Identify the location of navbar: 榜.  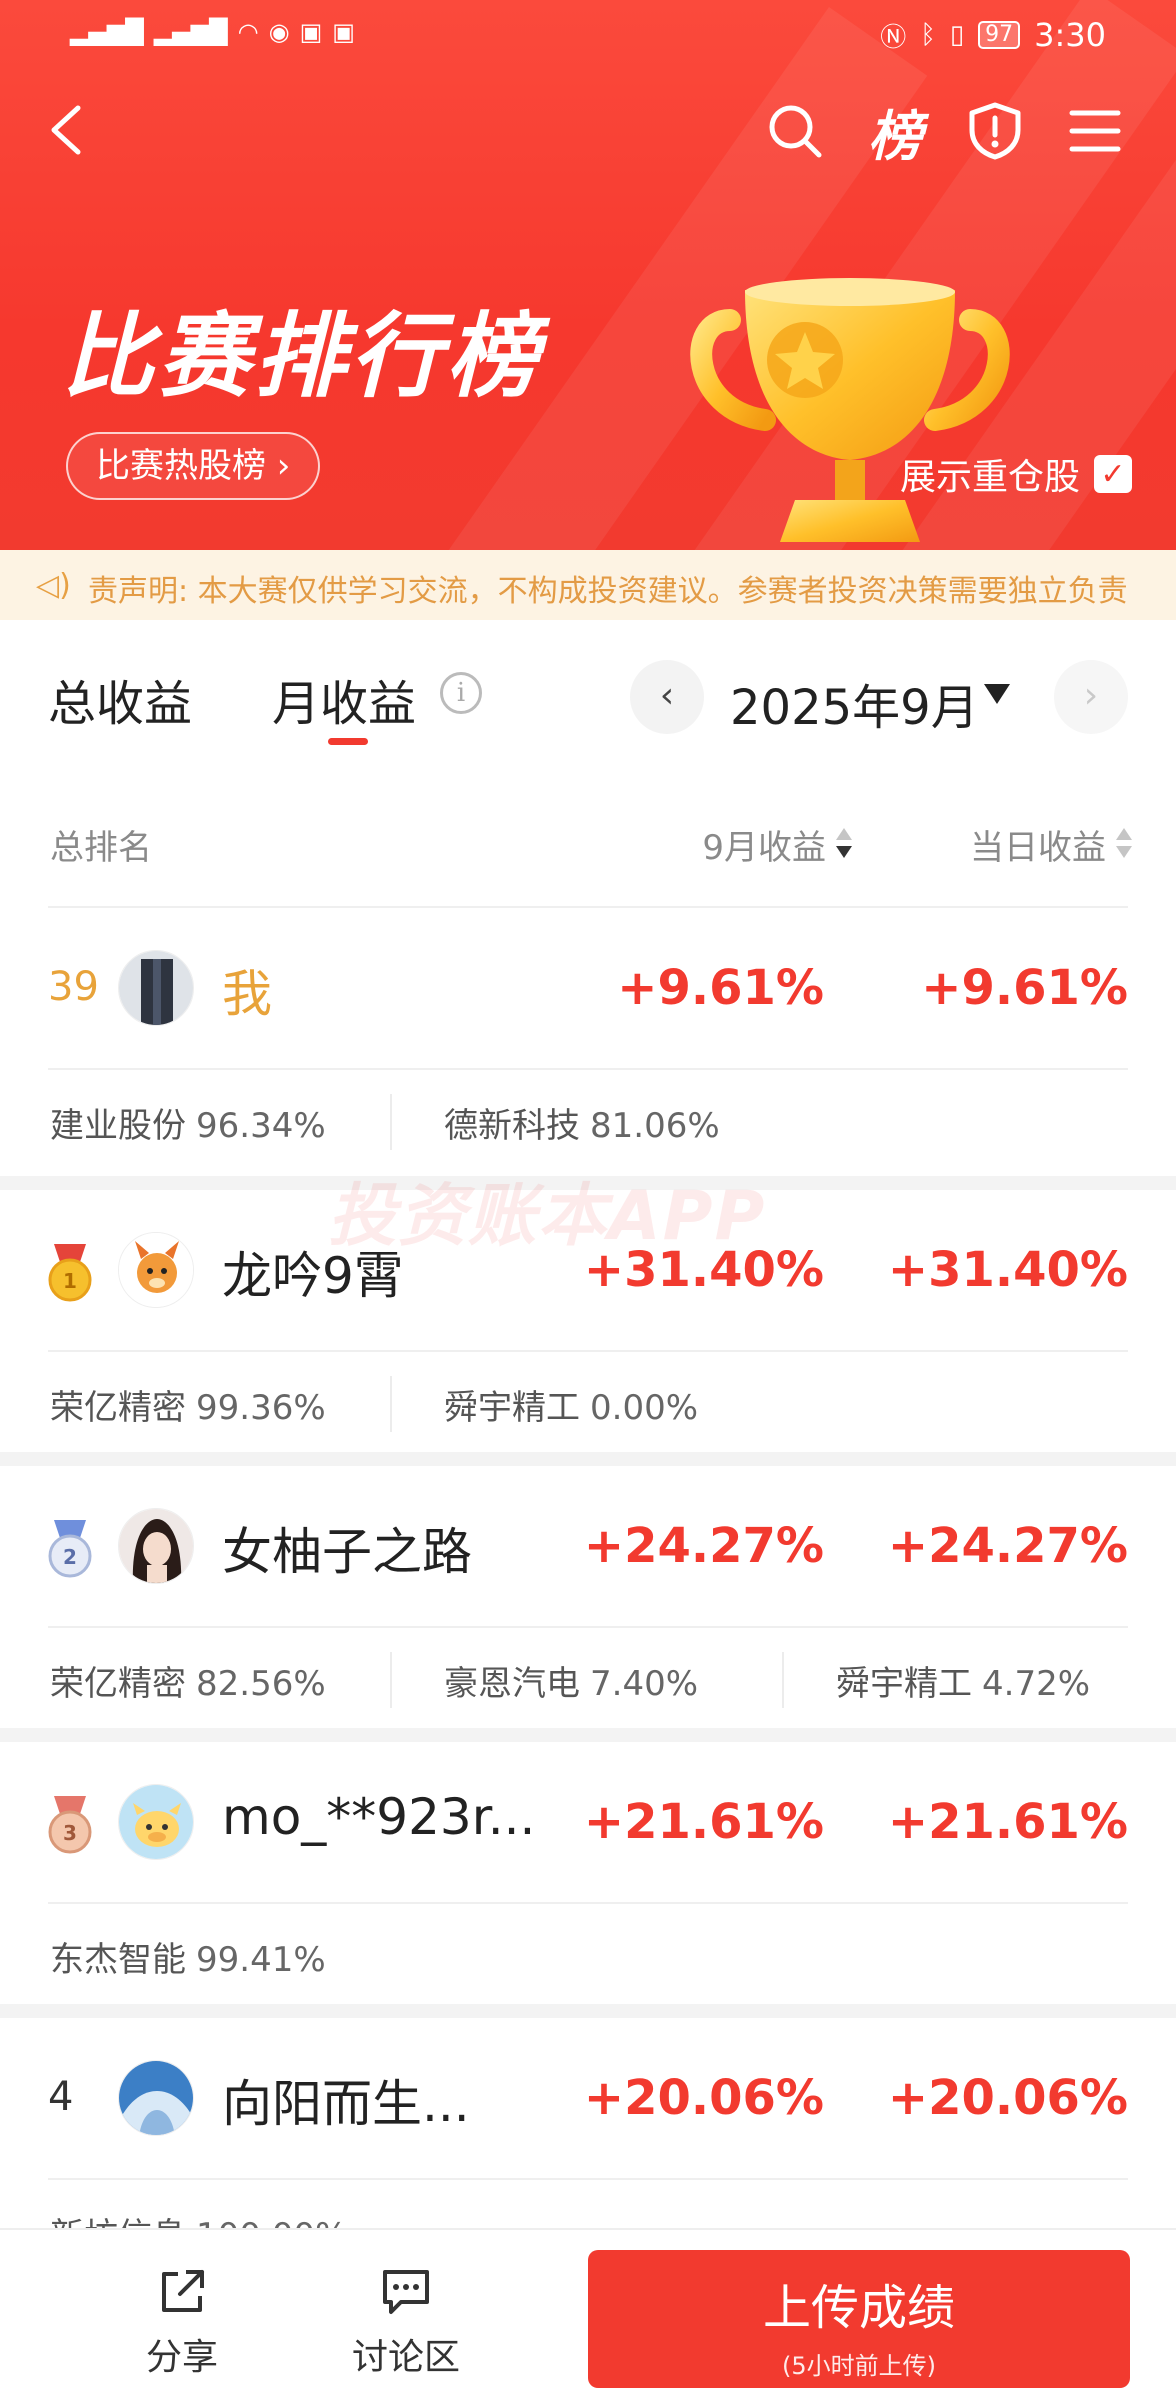
(588, 135).